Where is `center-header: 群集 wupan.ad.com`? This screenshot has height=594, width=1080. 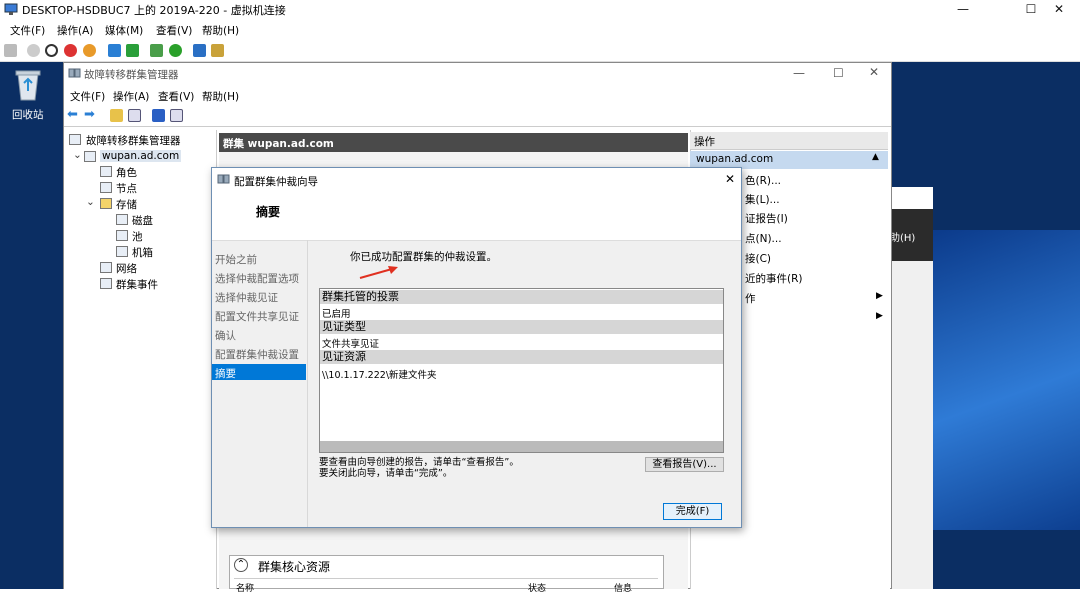
center-header: 群集 wupan.ad.com is located at coordinates (453, 142).